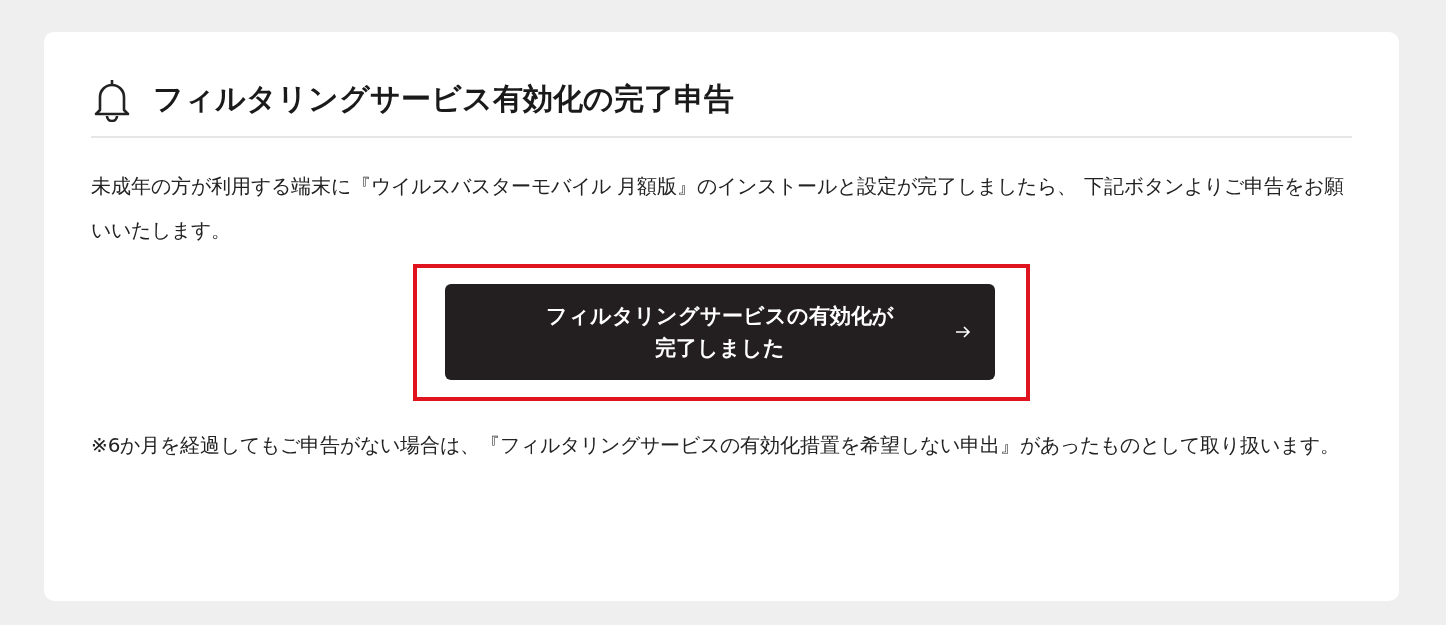  What do you see at coordinates (716, 445) in the screenshot?
I see `note-text: ※6か月を経過してもご申告がない場合は、『フィルタリングサービスの有効化措置を希望しない申出』があったものとして取り扱います。` at bounding box center [716, 445].